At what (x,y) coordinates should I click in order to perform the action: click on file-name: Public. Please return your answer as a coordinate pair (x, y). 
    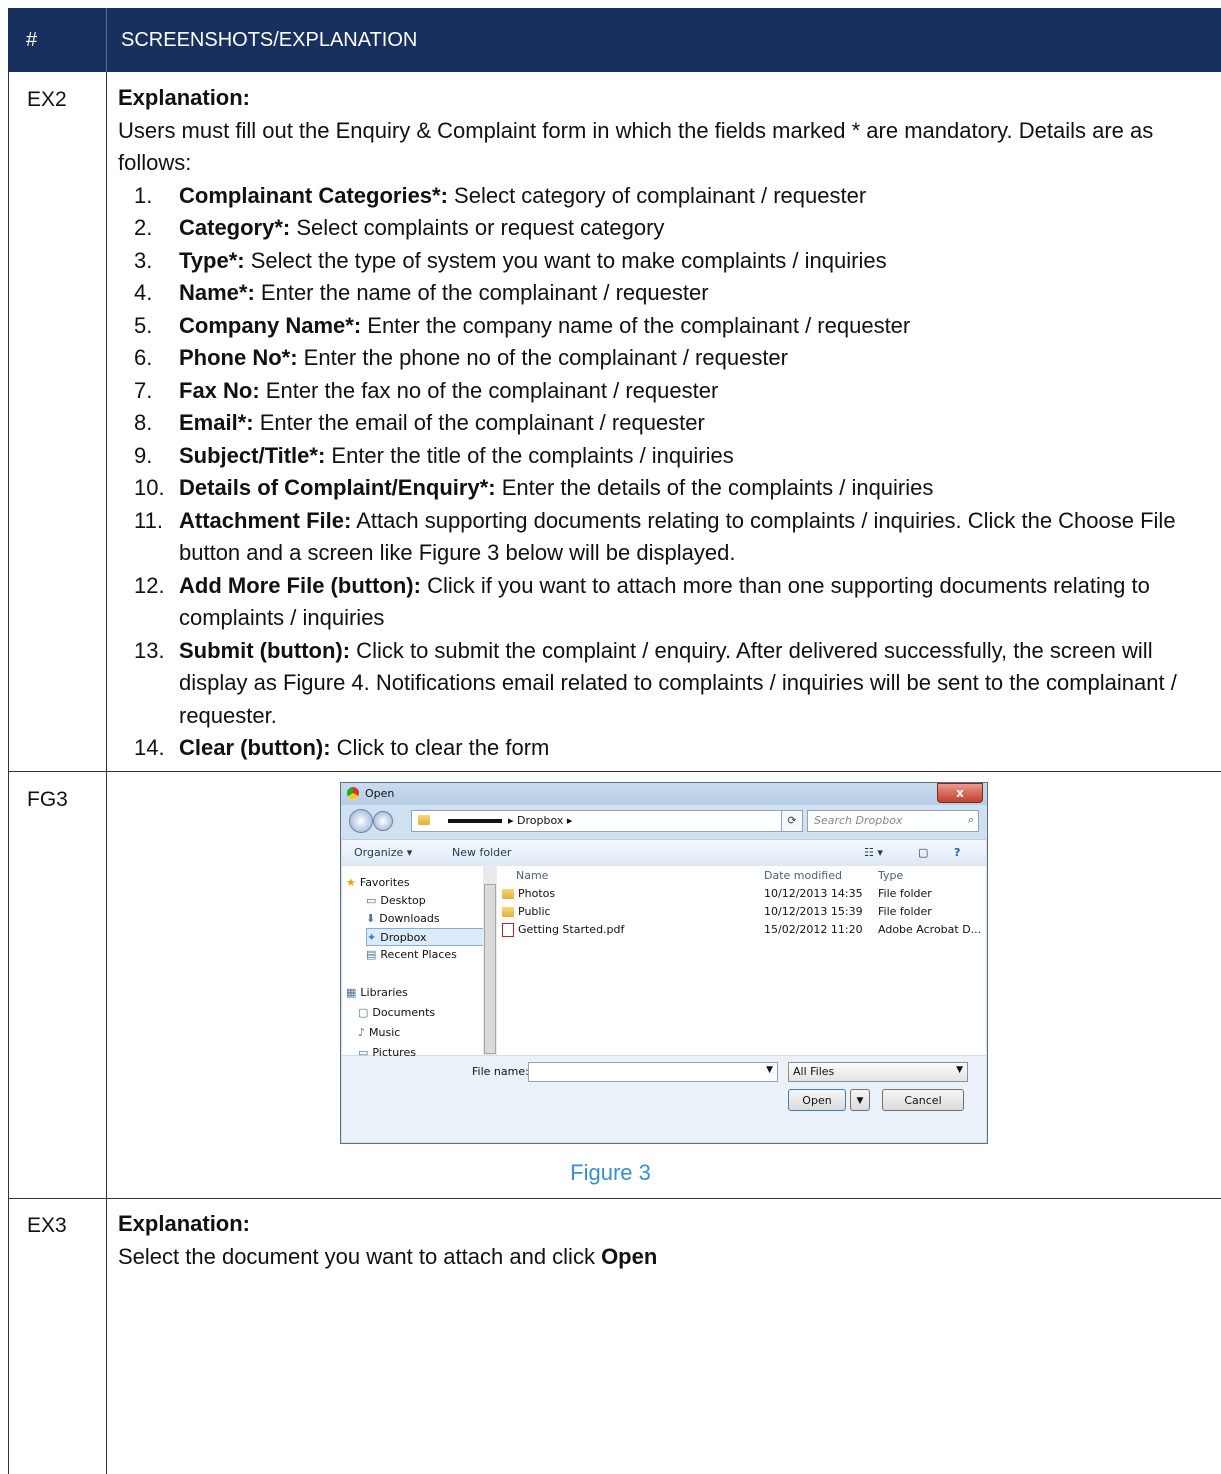
    Looking at the image, I should click on (526, 912).